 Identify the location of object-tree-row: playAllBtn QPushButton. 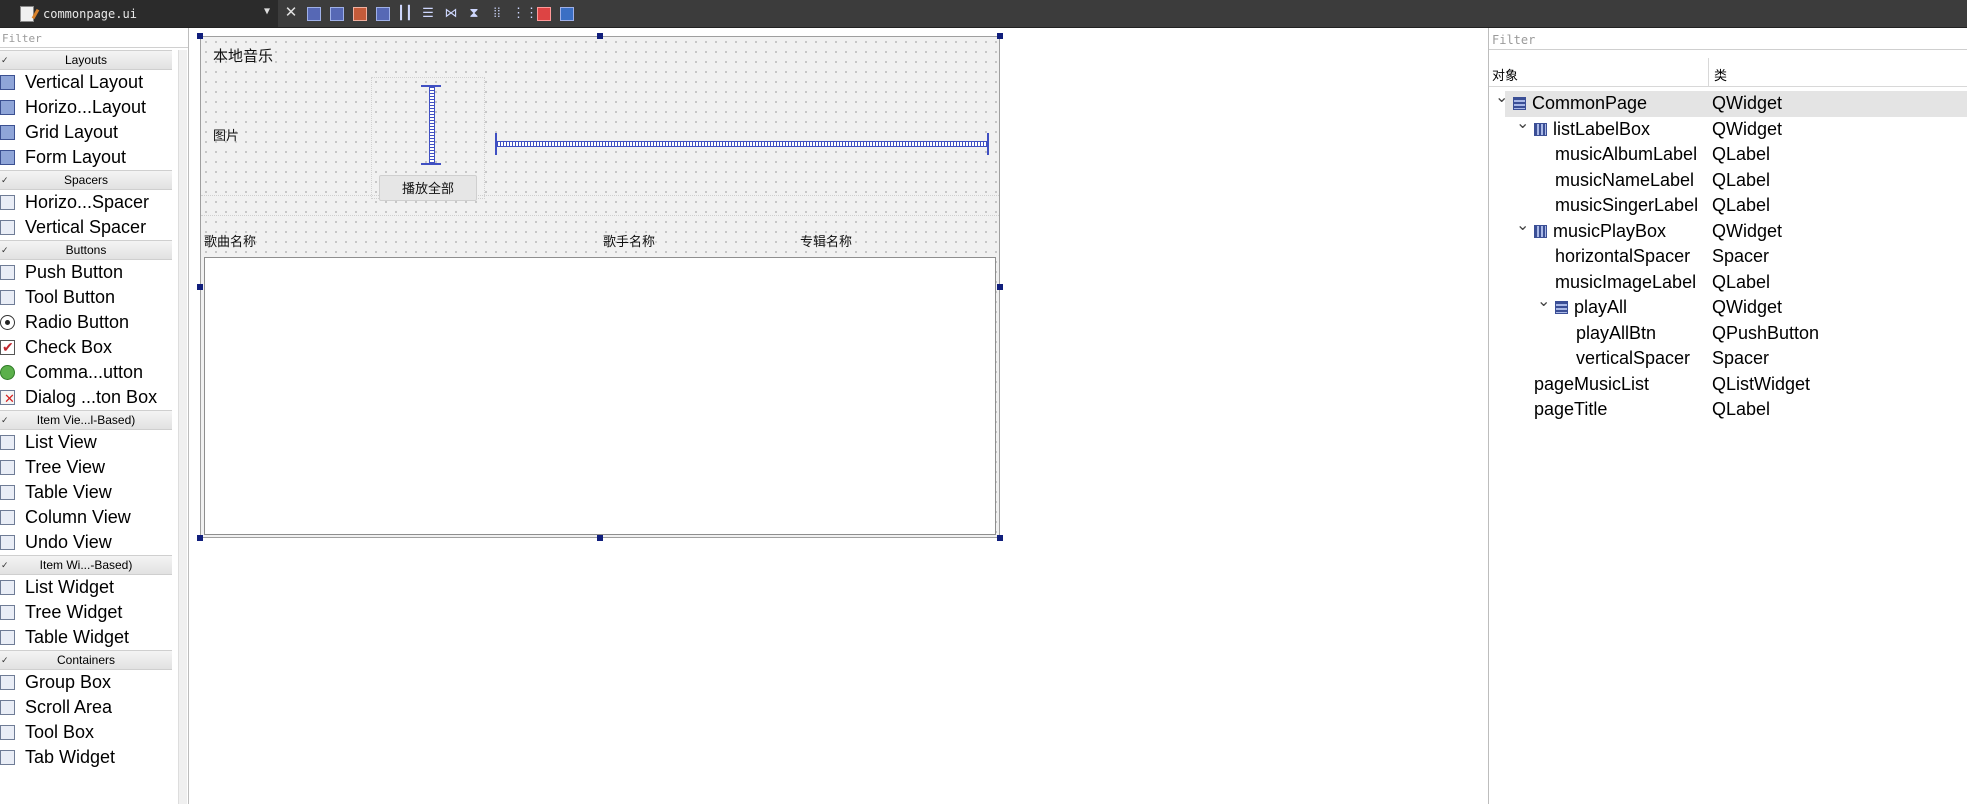
(1728, 334).